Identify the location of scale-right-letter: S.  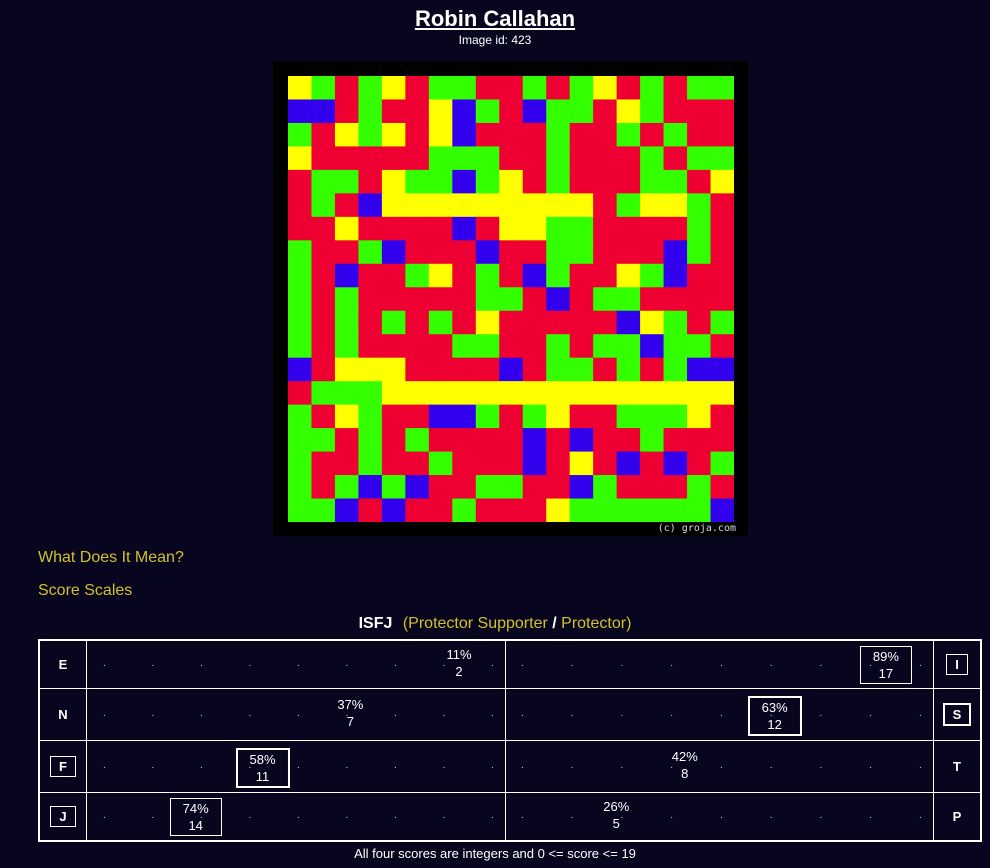
(957, 714).